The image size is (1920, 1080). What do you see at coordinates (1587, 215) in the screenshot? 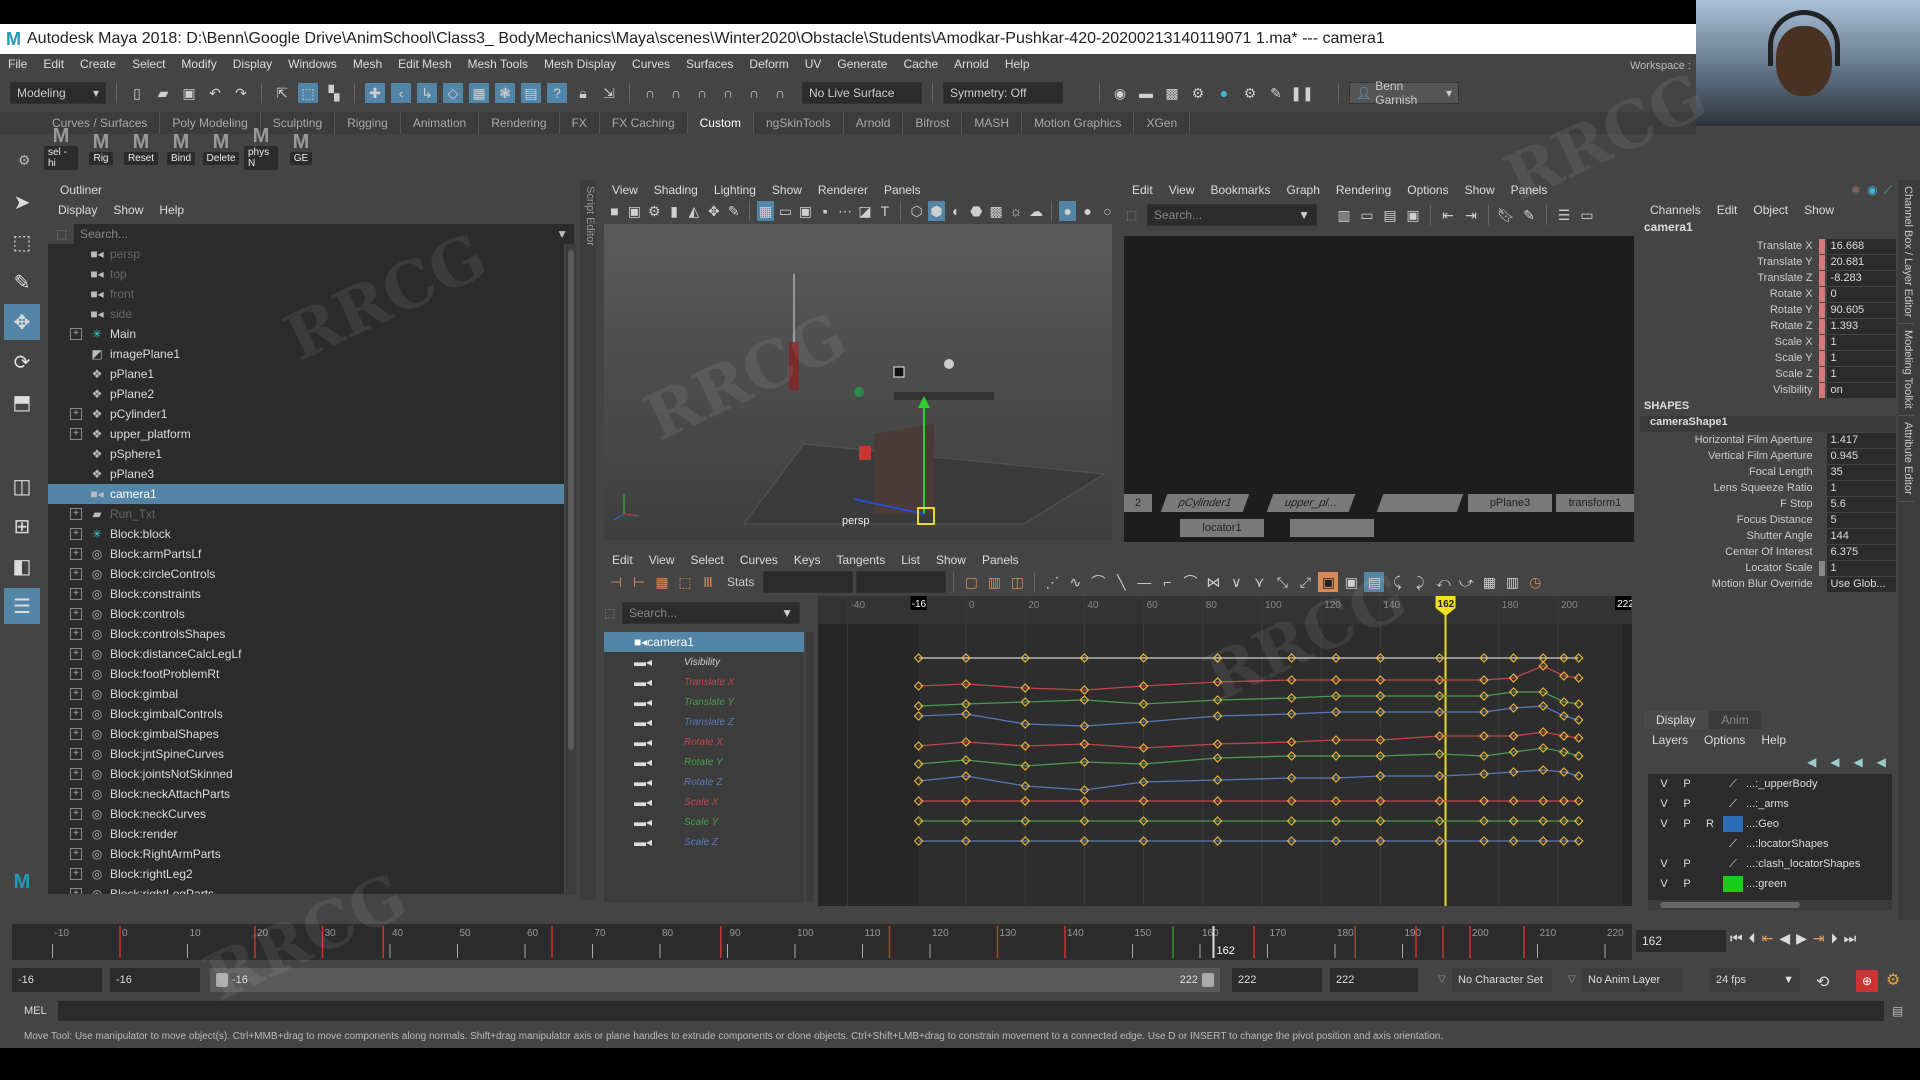
I see `toggle-attribute-filter-icon: ▭` at bounding box center [1587, 215].